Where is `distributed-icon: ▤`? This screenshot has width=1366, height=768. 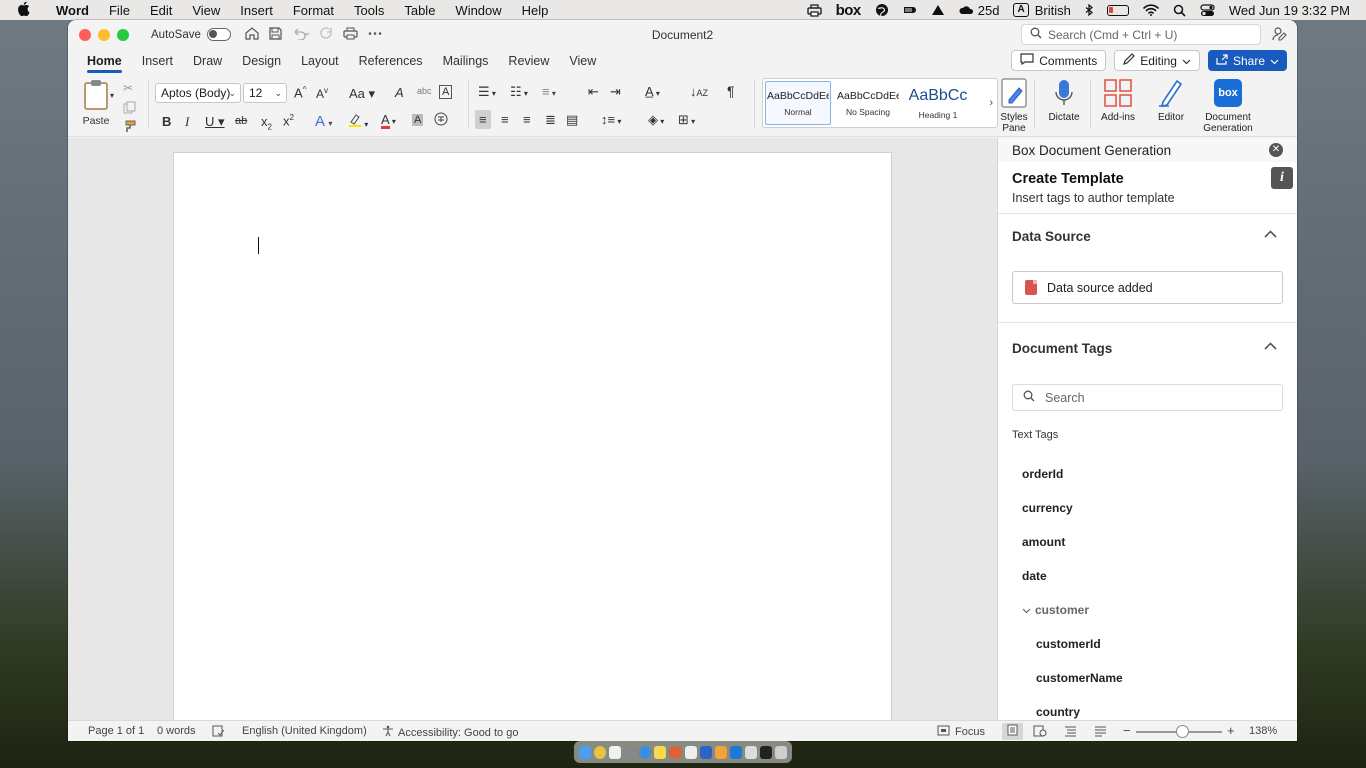
distributed-icon: ▤ is located at coordinates (572, 120).